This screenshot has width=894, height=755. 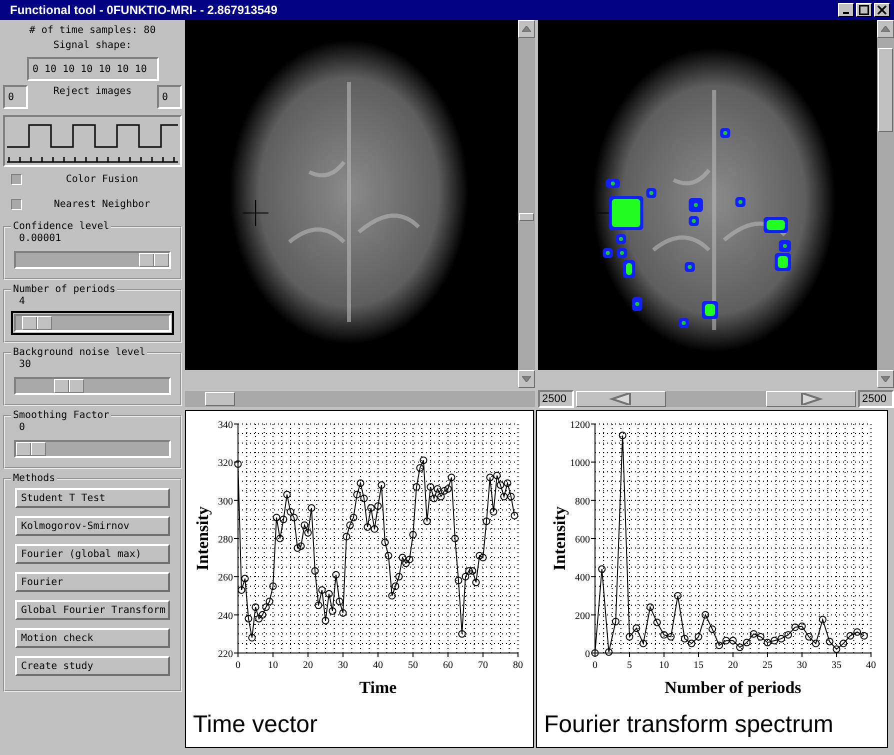 I want to click on minimize-icon, so click(x=846, y=13).